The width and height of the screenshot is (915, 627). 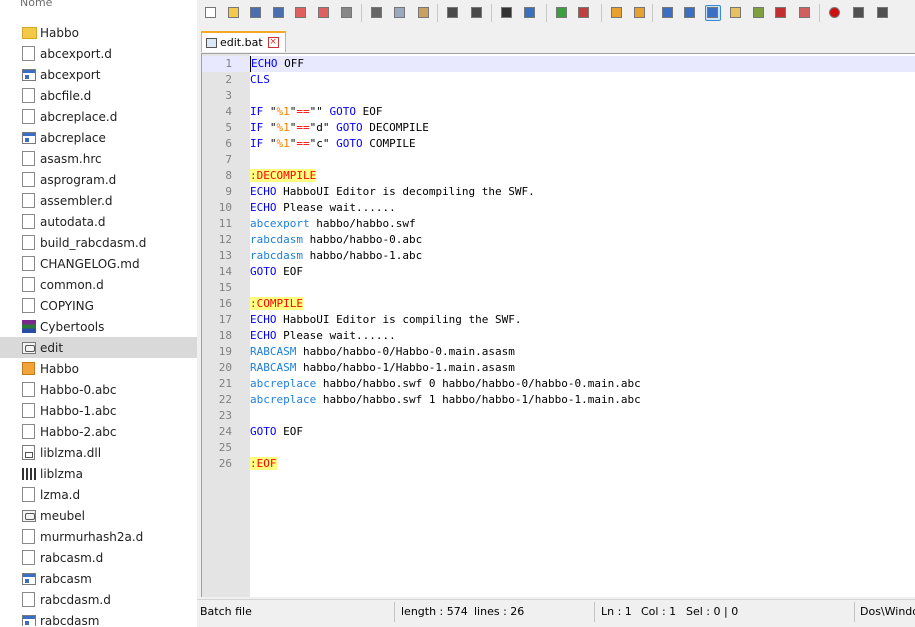 What do you see at coordinates (98, 200) in the screenshot?
I see `file-item: assembler.d` at bounding box center [98, 200].